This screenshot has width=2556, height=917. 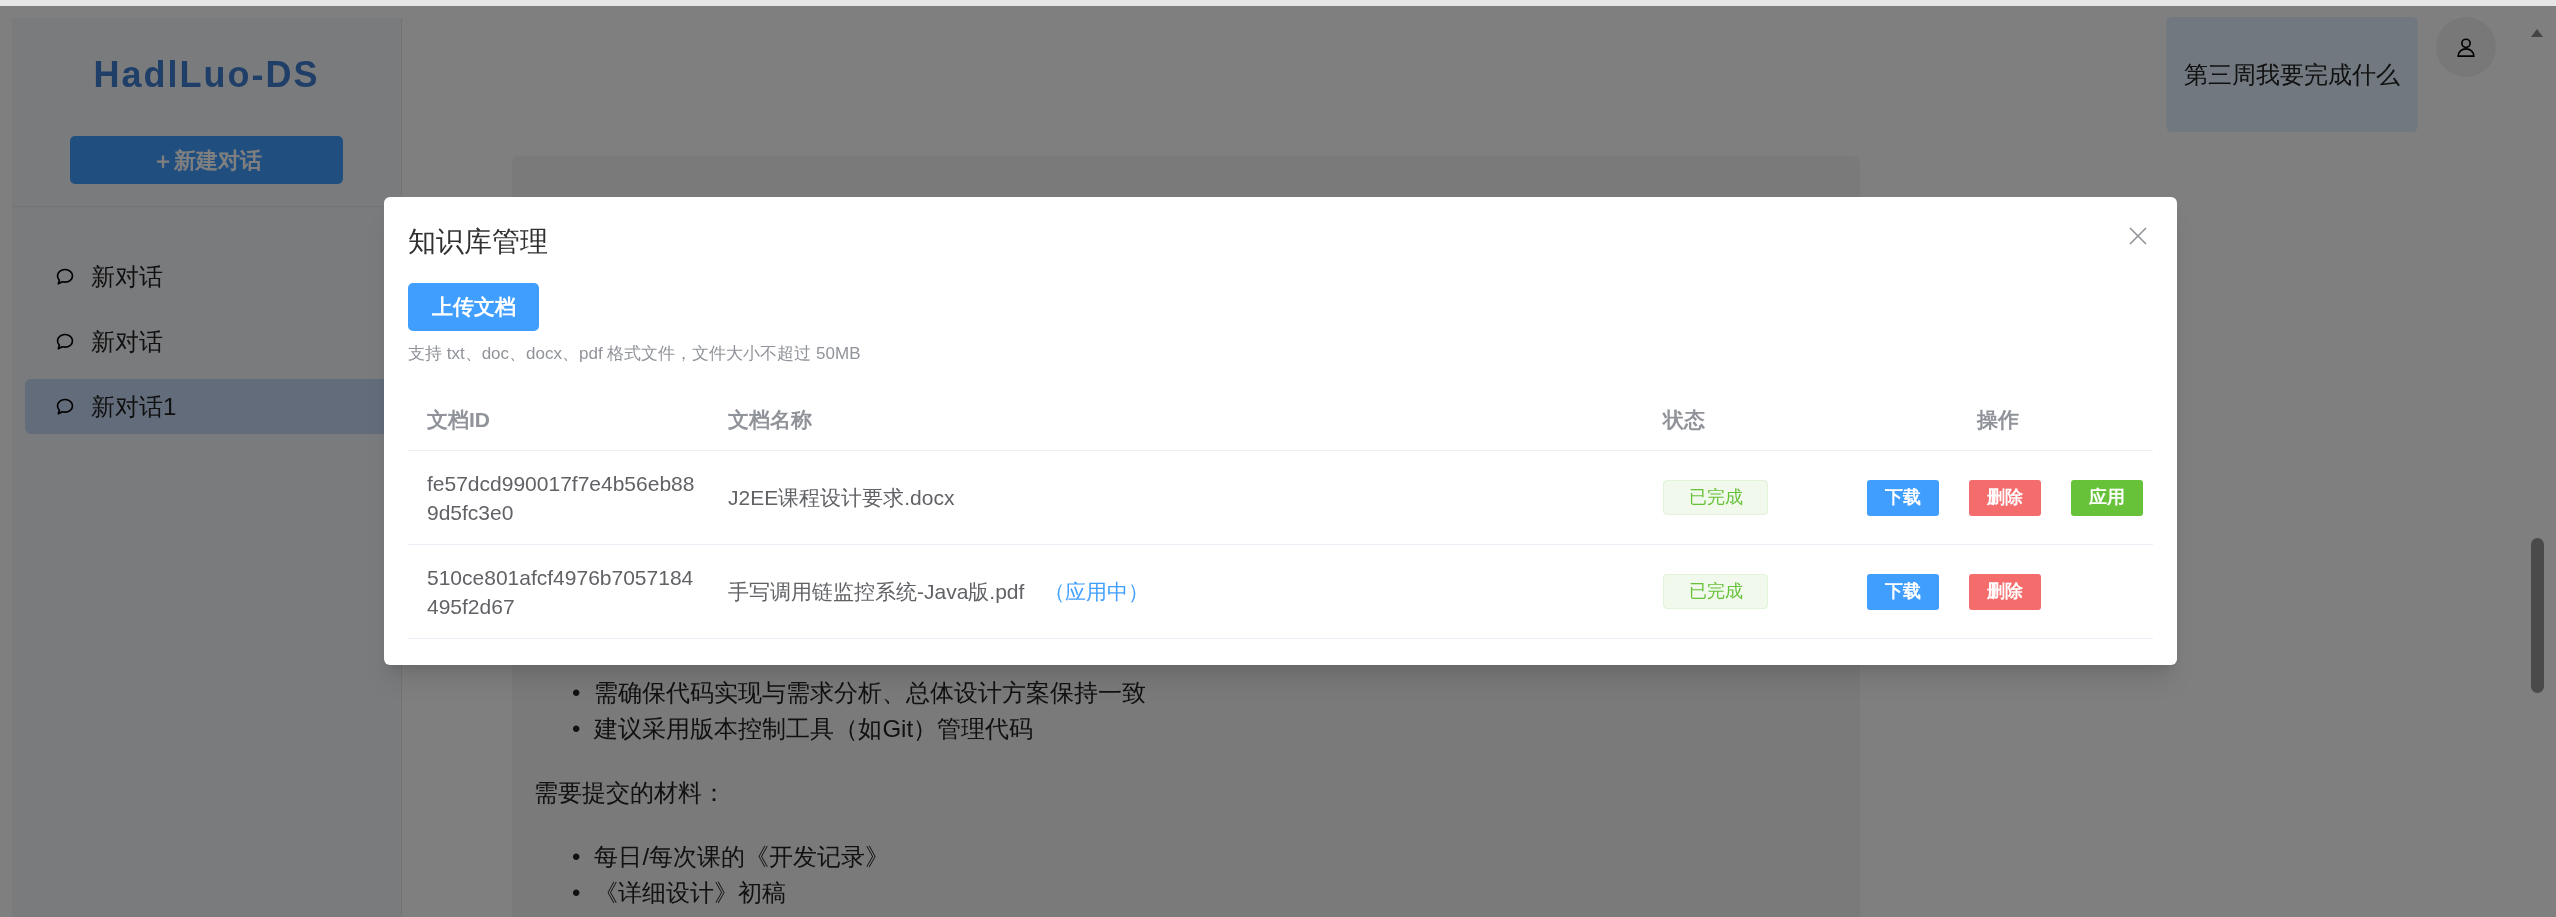 What do you see at coordinates (478, 242) in the screenshot?
I see `dialog-title: 知识库管理` at bounding box center [478, 242].